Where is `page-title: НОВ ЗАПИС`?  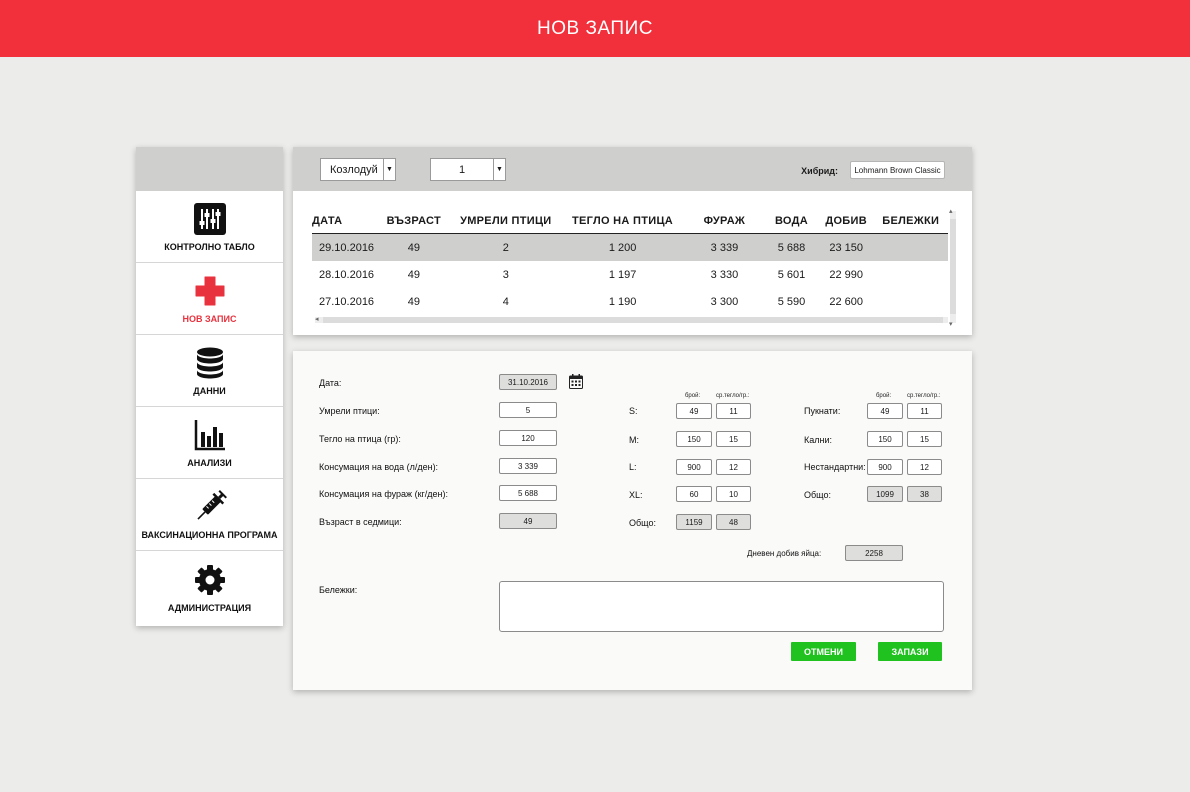 page-title: НОВ ЗАПИС is located at coordinates (595, 28).